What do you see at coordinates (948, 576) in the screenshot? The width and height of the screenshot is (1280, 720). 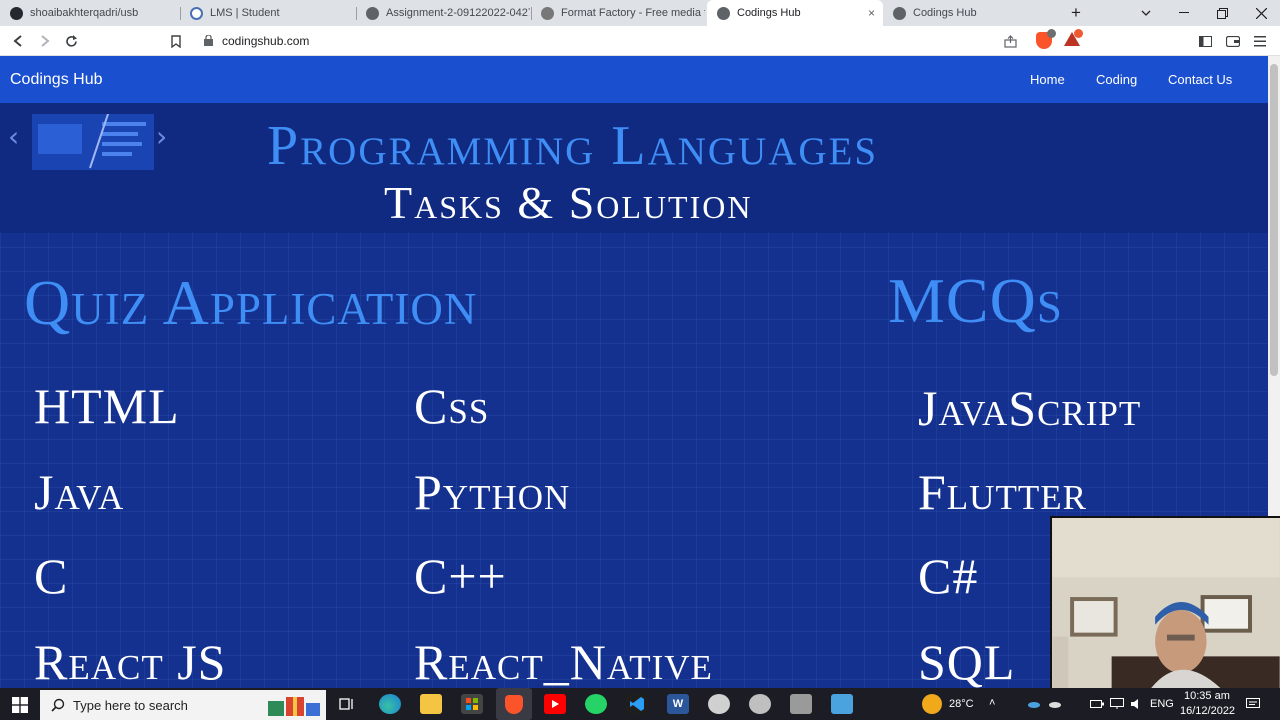 I see `language-link-csharp: C#` at bounding box center [948, 576].